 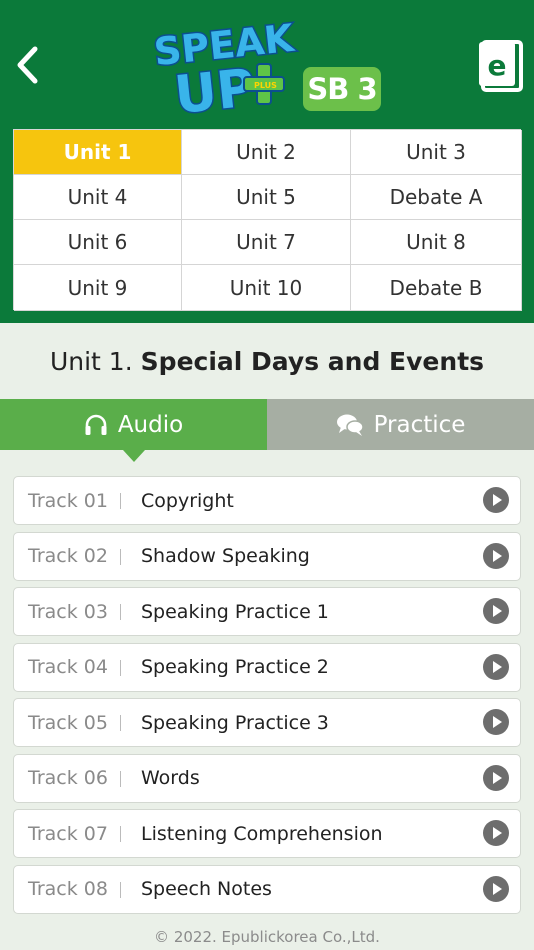 I want to click on track-number: Track 04, so click(x=68, y=667).